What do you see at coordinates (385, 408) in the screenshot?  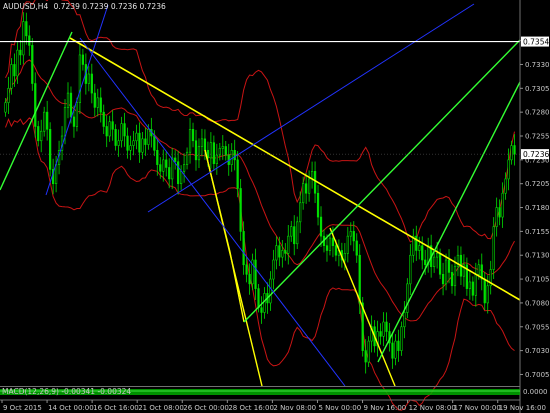 I see `time-tick-label: 9 Nov 16:00` at bounding box center [385, 408].